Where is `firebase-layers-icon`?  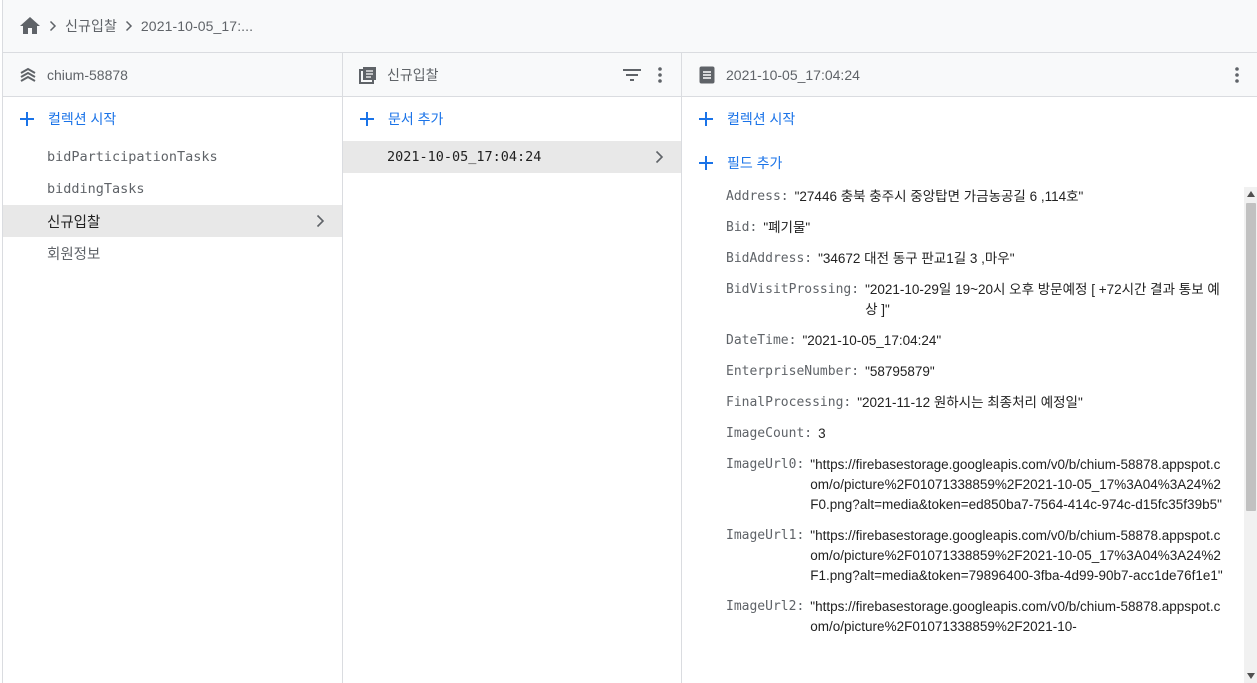 firebase-layers-icon is located at coordinates (28, 75).